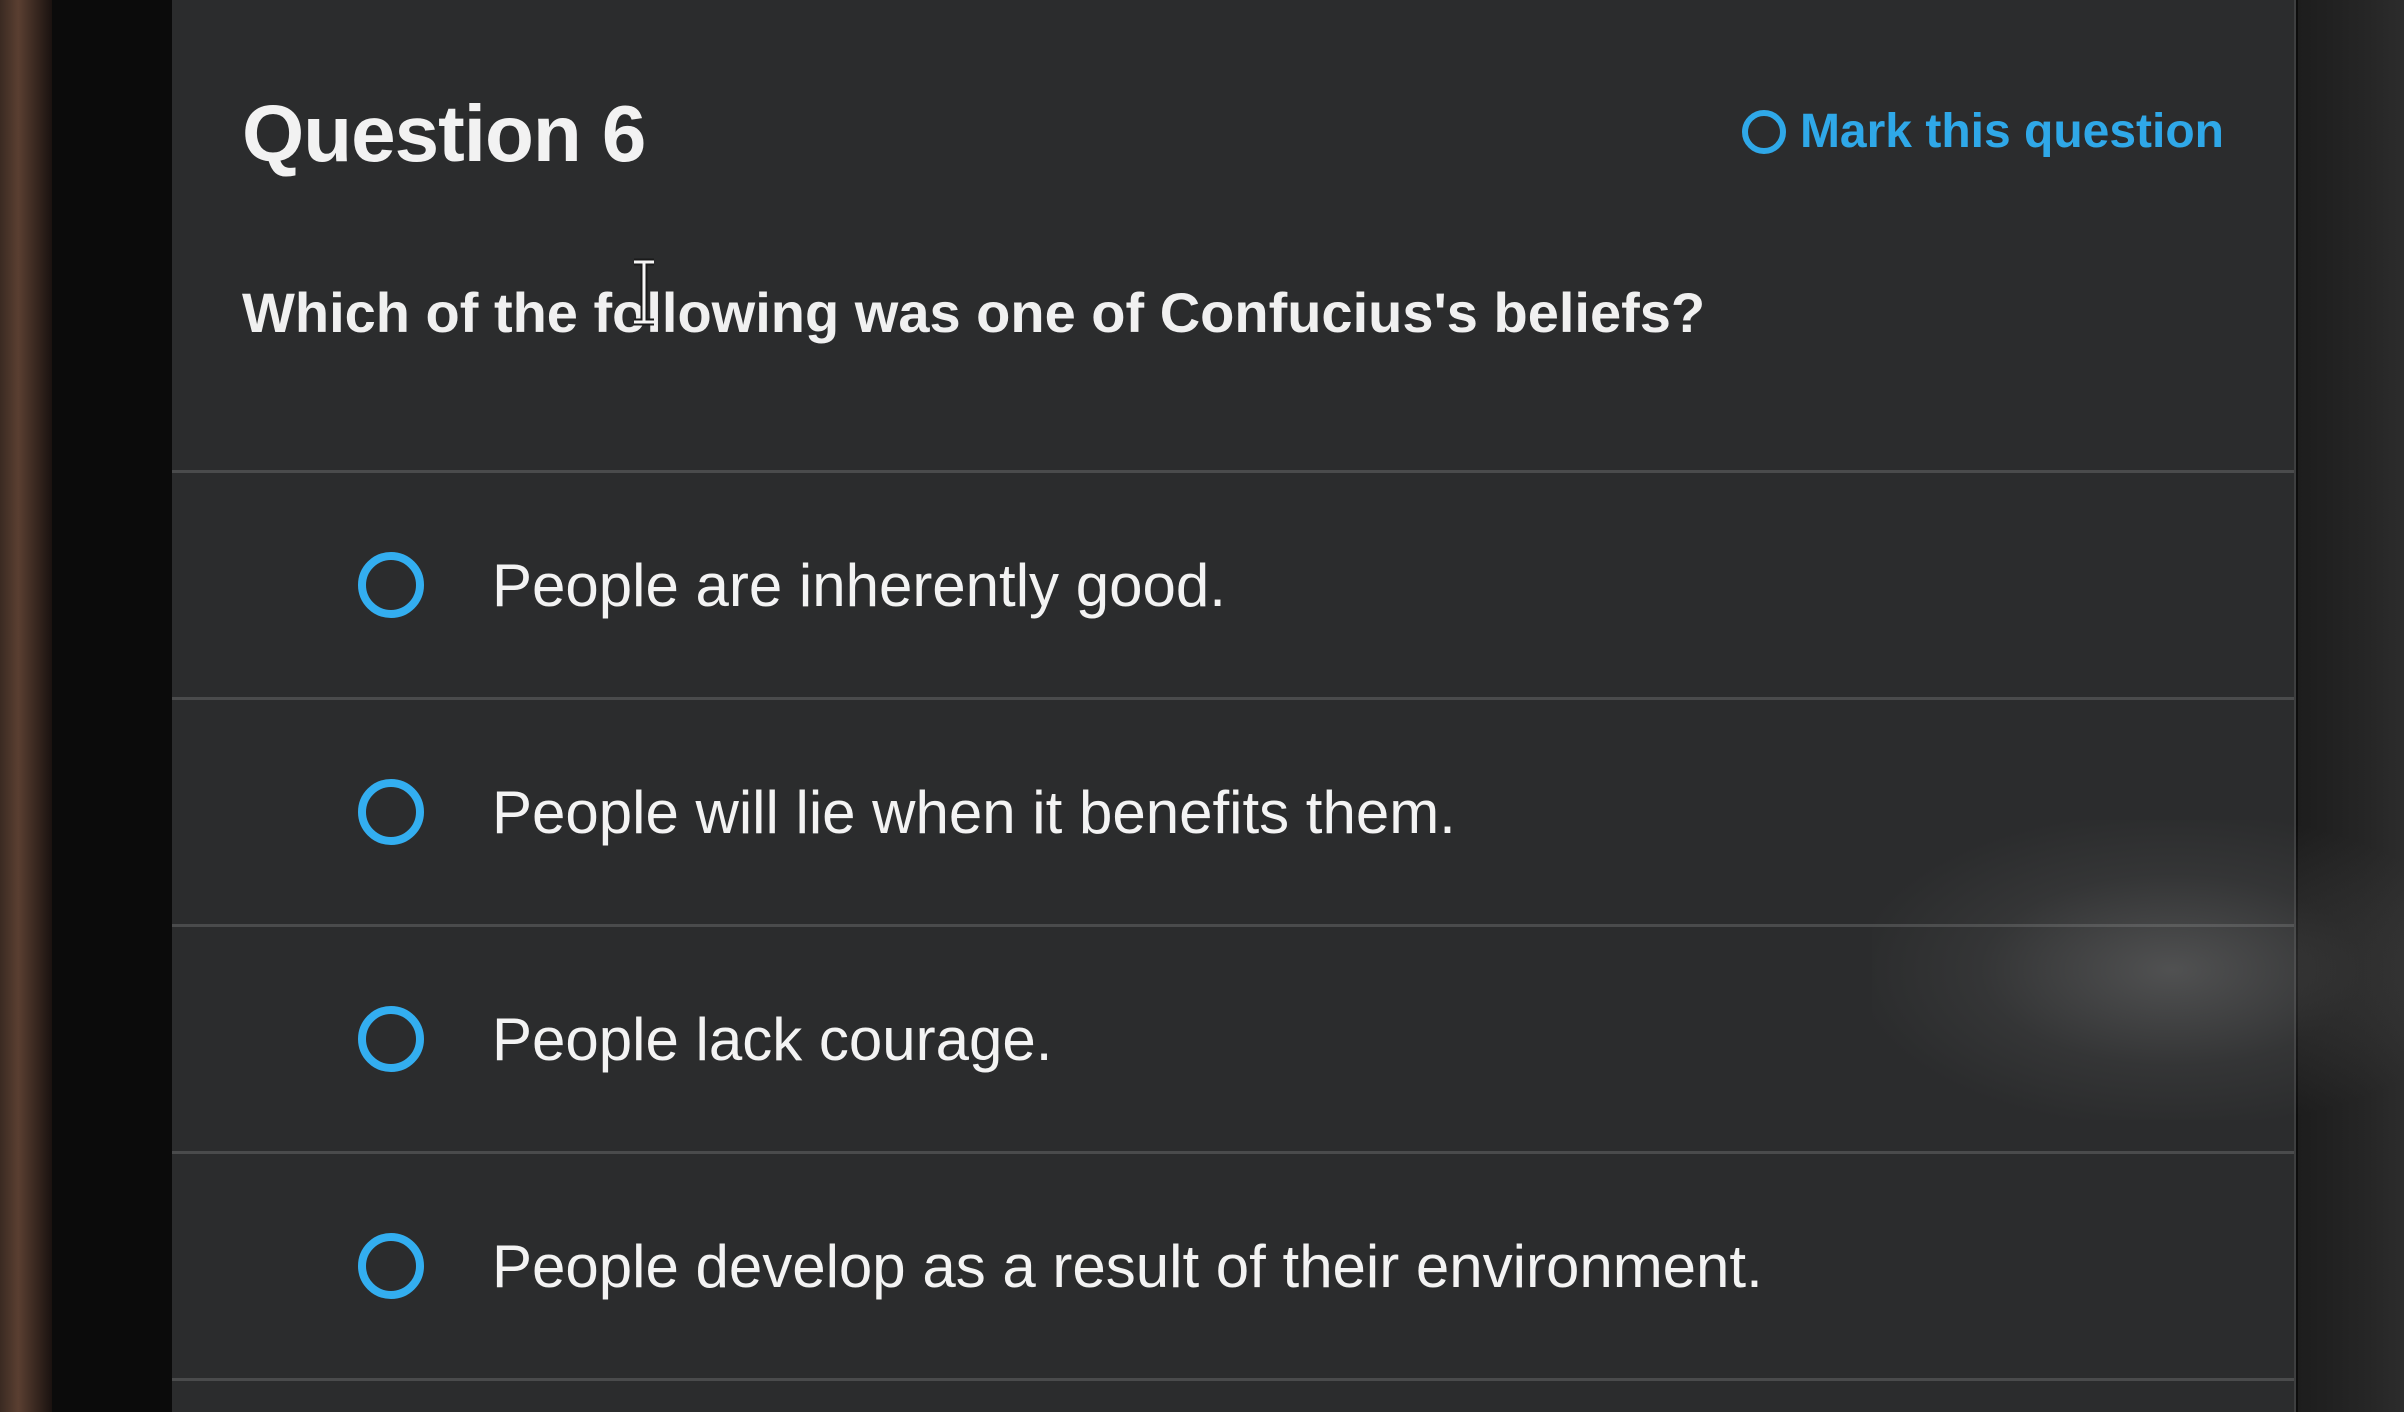  Describe the element at coordinates (112, 706) in the screenshot. I see `device-bezel-inner` at that location.